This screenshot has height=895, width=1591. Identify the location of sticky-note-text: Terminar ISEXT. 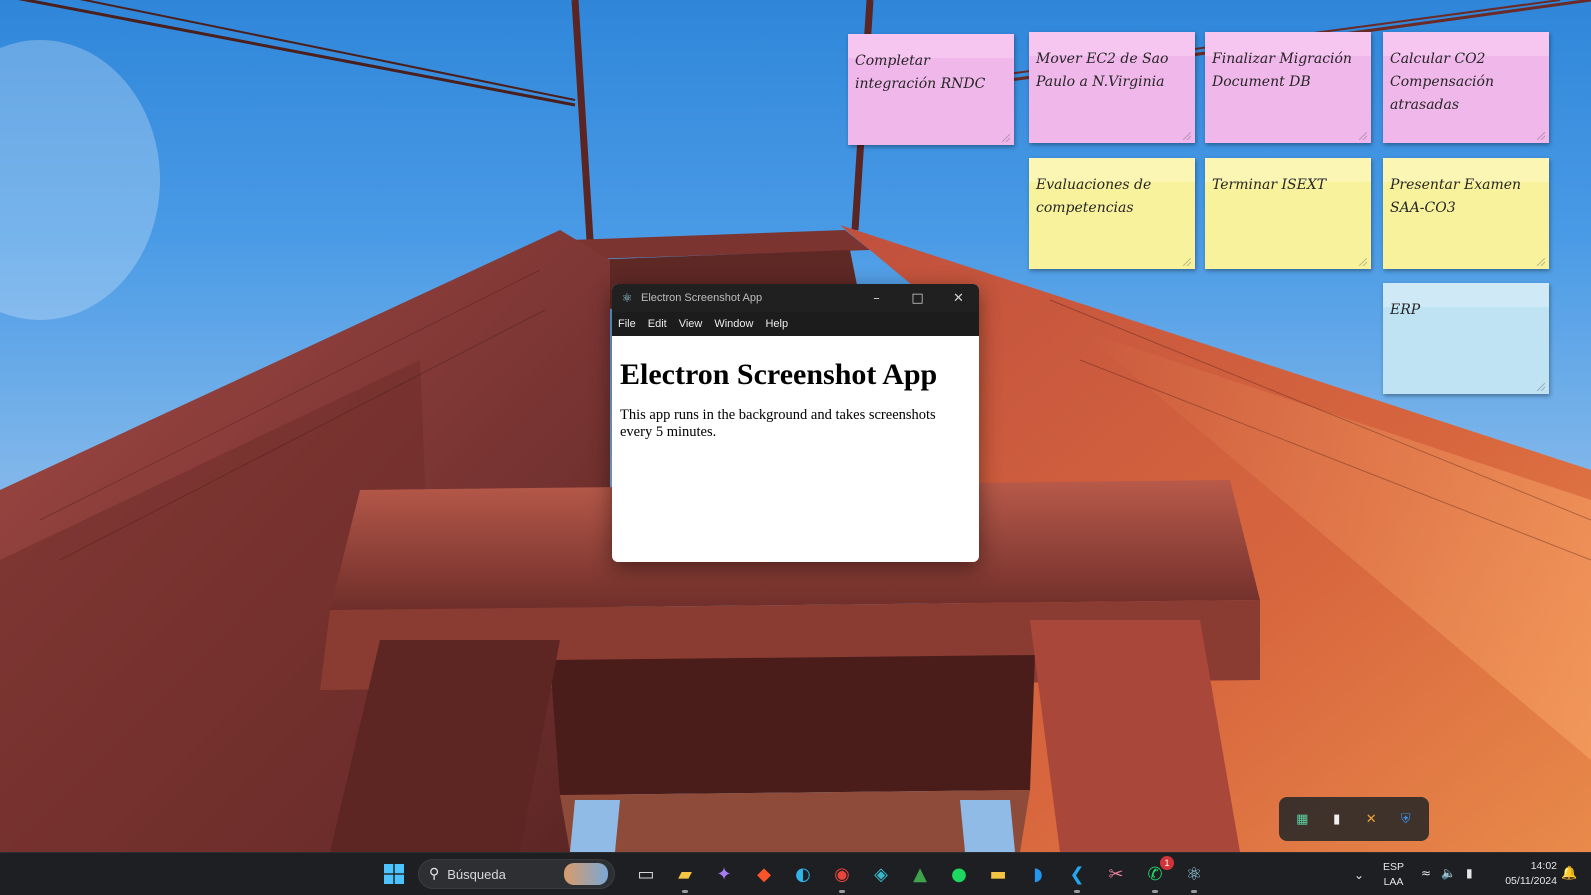
(1288, 180).